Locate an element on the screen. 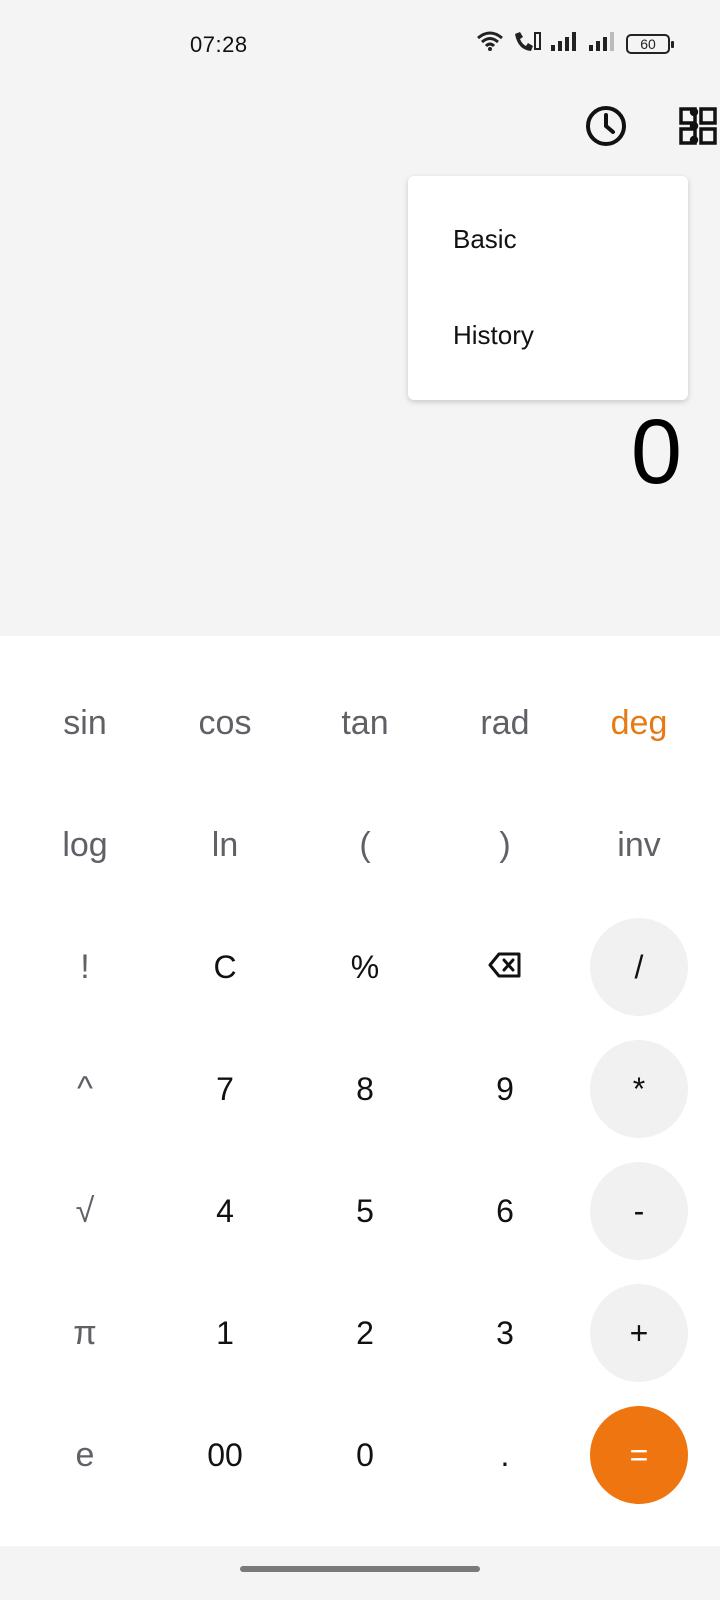 This screenshot has height=1600, width=720. backspace-icon is located at coordinates (505, 967).